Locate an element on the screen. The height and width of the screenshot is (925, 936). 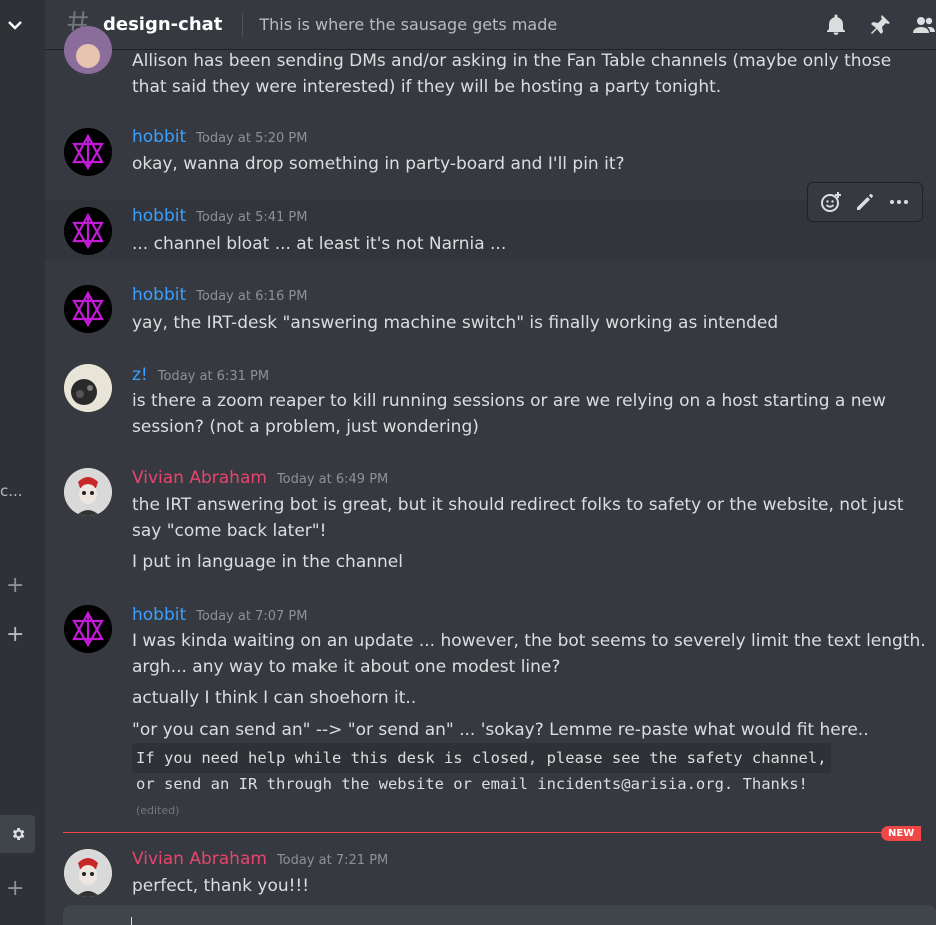
username: Vivian Abraham Today at 6:49 PM is located at coordinates (260, 478).